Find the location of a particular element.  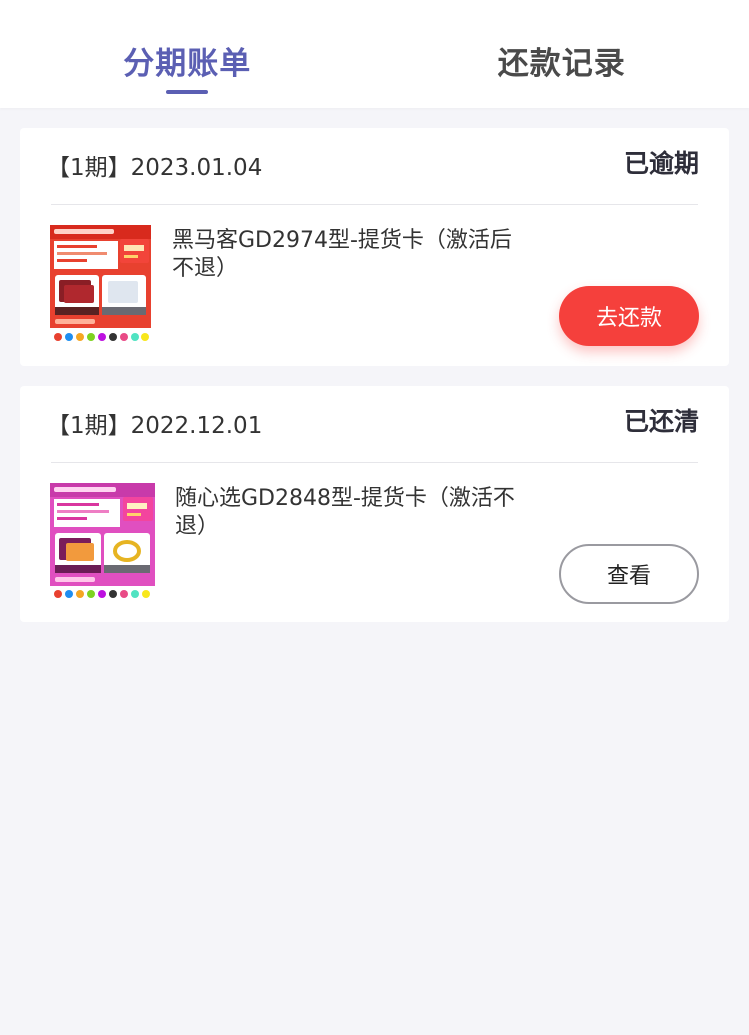

active-tab-indicator is located at coordinates (187, 92).